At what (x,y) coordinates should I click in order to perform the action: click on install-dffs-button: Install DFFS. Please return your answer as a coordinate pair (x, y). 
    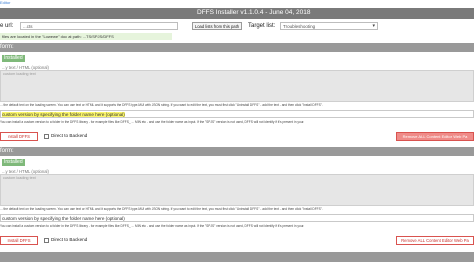
    Looking at the image, I should click on (19, 240).